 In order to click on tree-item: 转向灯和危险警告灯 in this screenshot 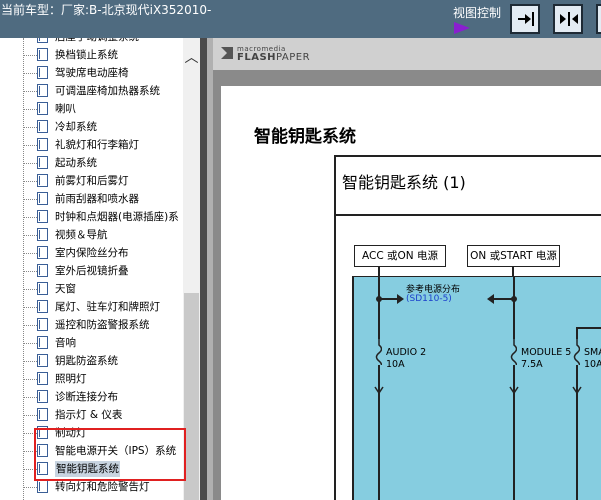, I will do `click(118, 487)`.